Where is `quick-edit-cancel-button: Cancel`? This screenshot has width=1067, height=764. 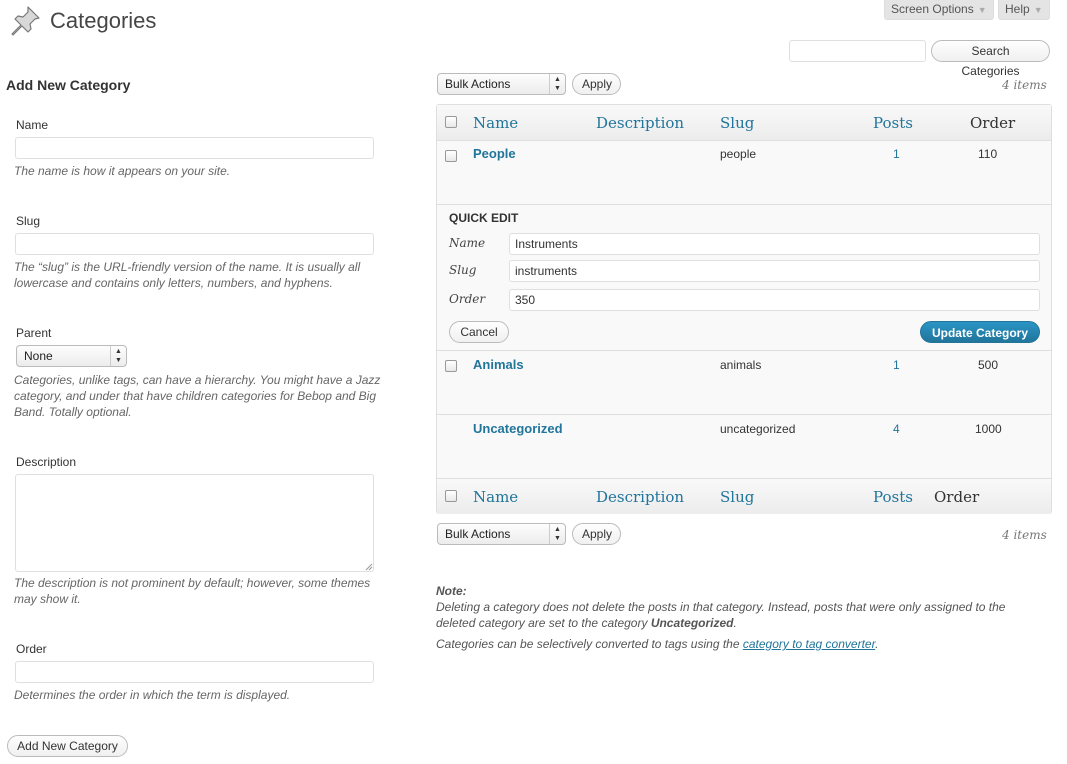 quick-edit-cancel-button: Cancel is located at coordinates (479, 332).